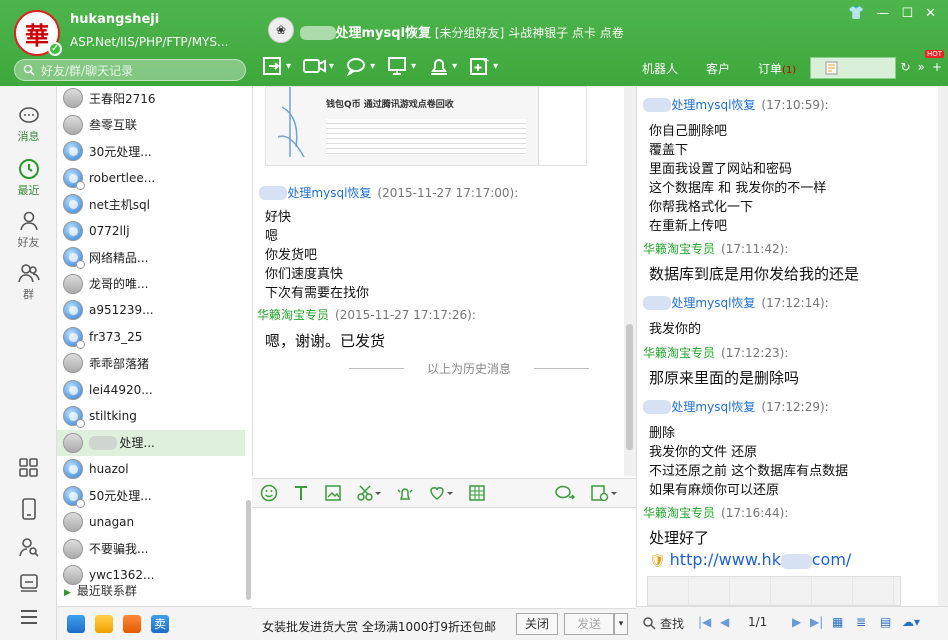 The height and width of the screenshot is (640, 948). Describe the element at coordinates (589, 624) in the screenshot. I see `send-button: 发送` at that location.